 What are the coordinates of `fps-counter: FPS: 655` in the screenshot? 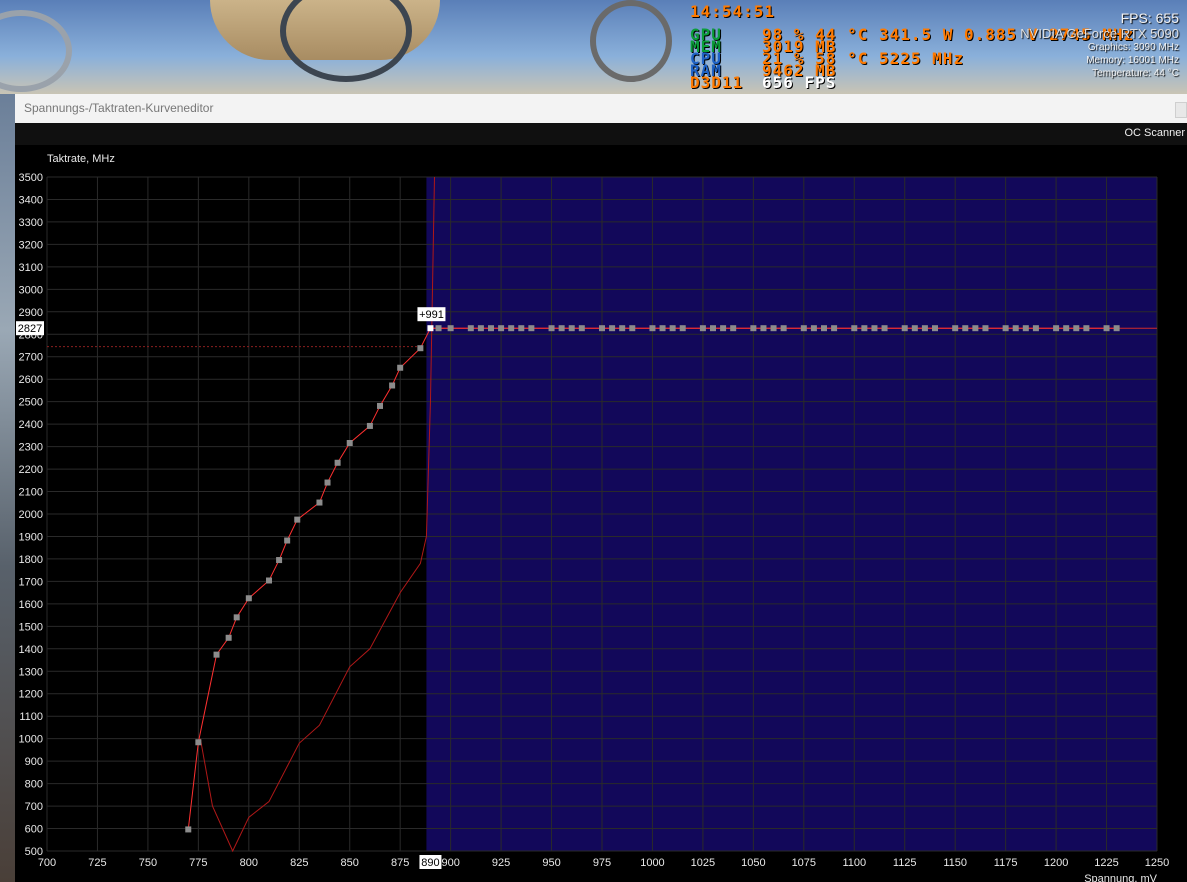 It's located at (1149, 18).